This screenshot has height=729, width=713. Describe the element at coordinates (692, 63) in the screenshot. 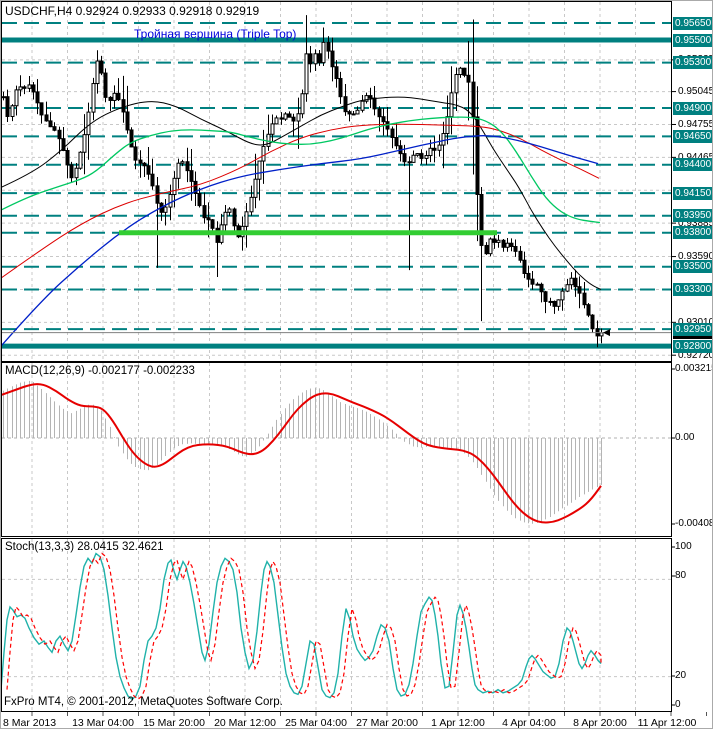

I see `price-level-badge: 0.95300` at that location.